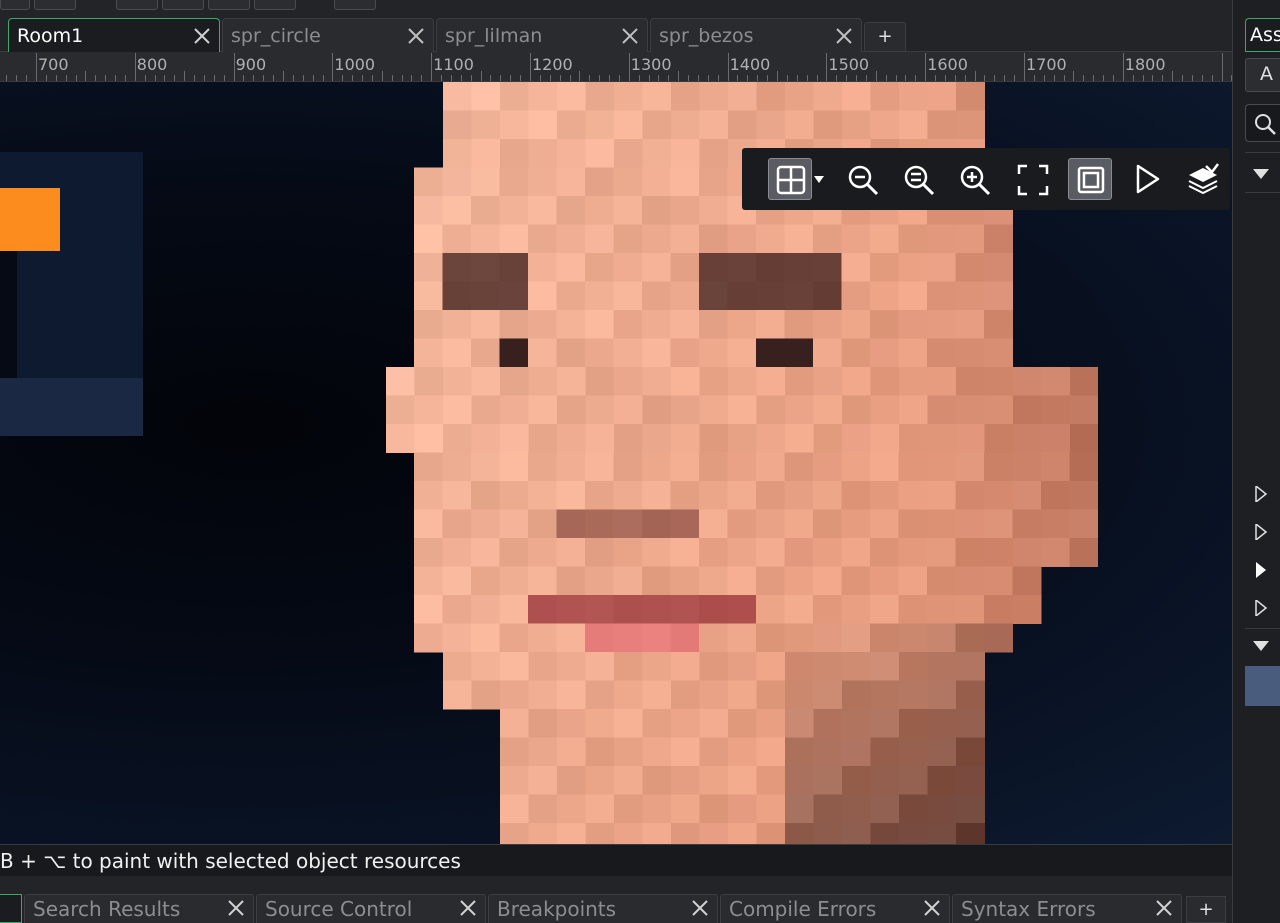  What do you see at coordinates (1206, 909) in the screenshot?
I see `add-output-tab-button: +` at bounding box center [1206, 909].